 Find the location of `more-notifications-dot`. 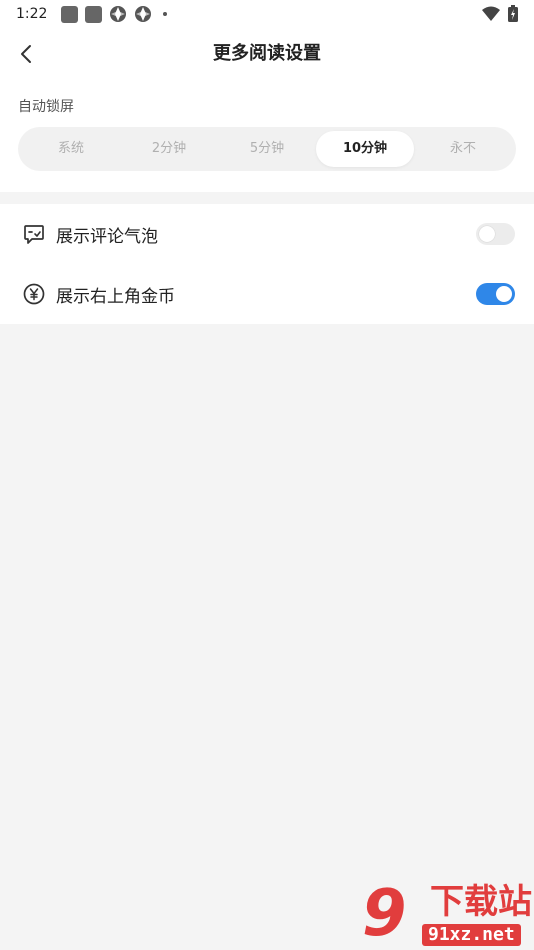

more-notifications-dot is located at coordinates (165, 14).